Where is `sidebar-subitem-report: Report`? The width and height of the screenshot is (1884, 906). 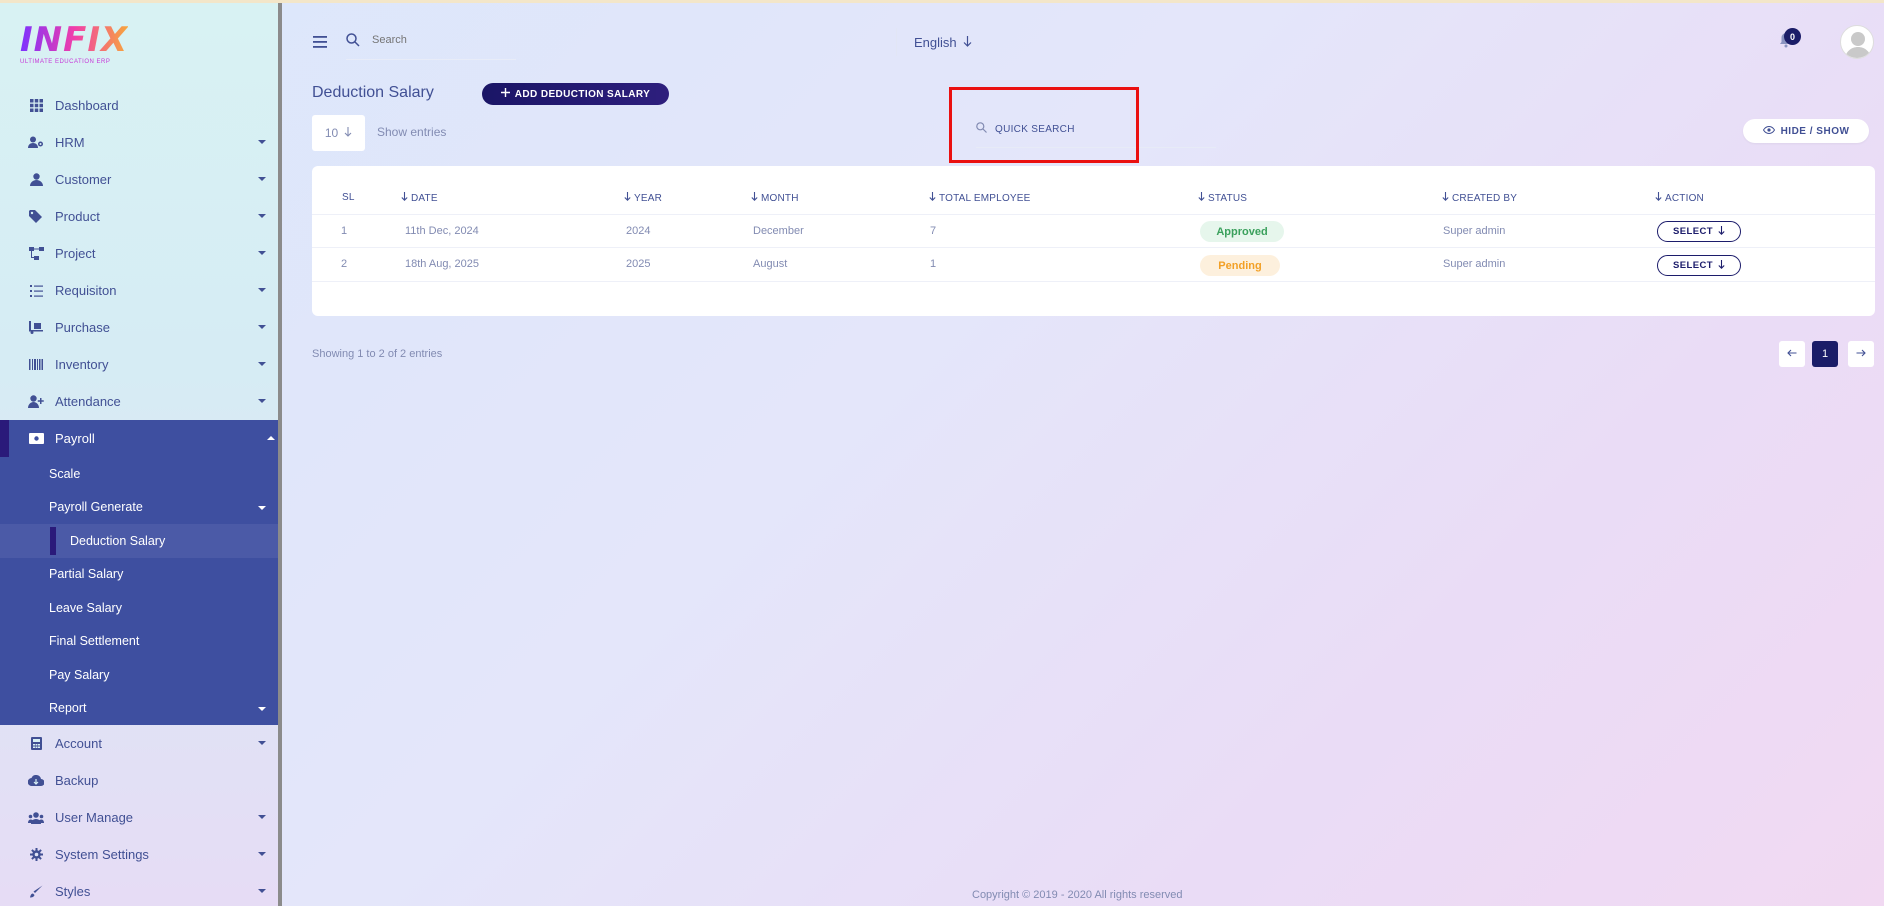 sidebar-subitem-report: Report is located at coordinates (139, 709).